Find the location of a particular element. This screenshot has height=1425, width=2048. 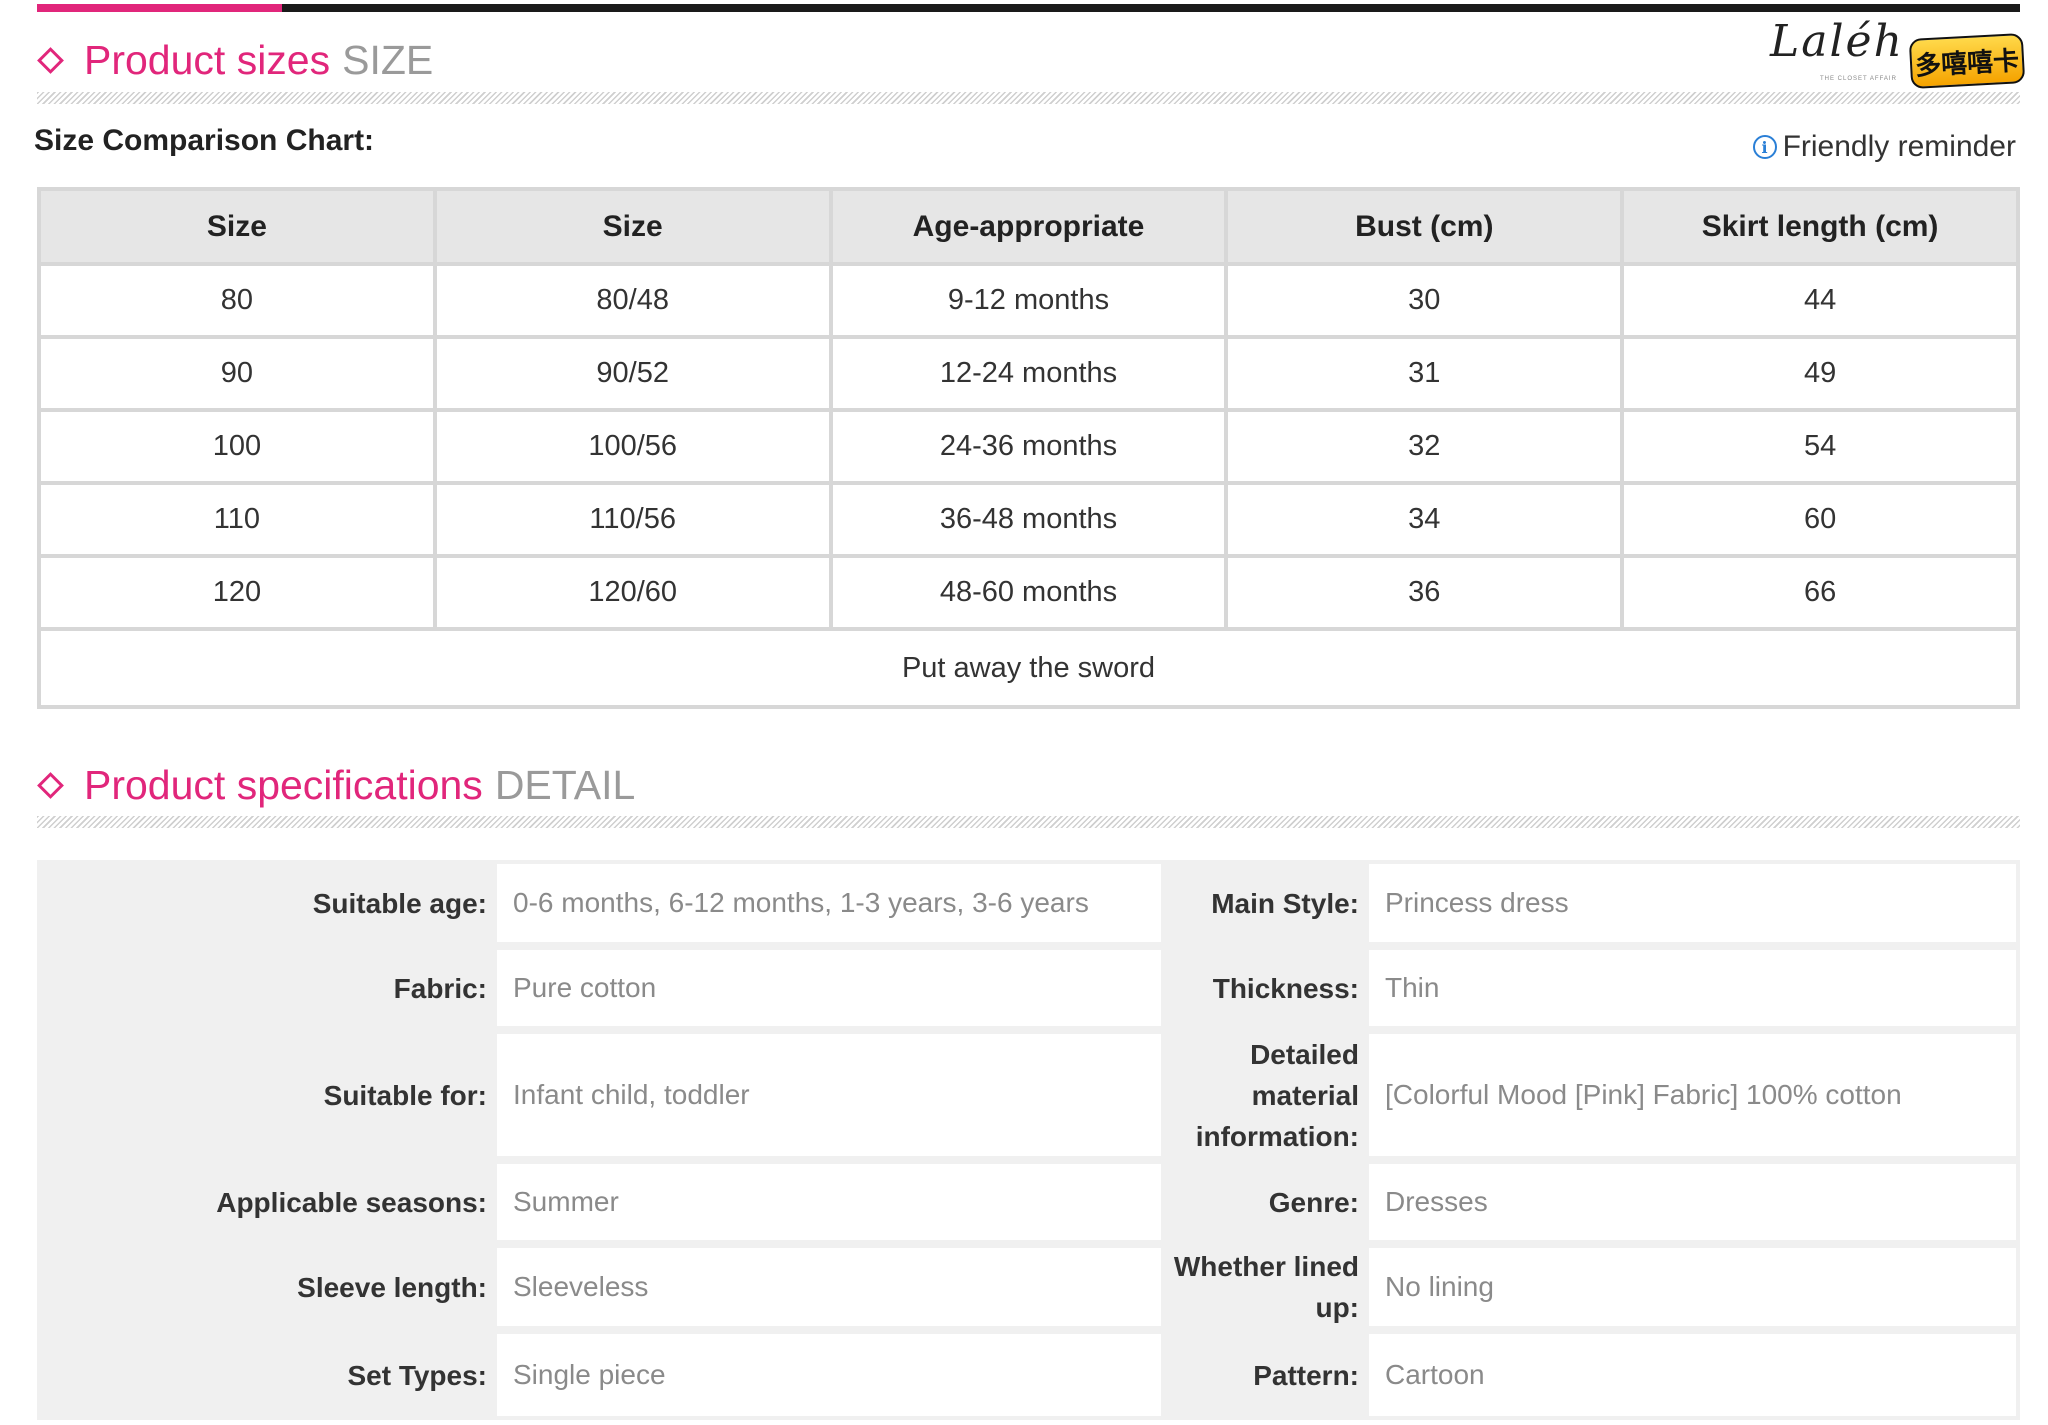

table-cell: 54 is located at coordinates (1820, 446).